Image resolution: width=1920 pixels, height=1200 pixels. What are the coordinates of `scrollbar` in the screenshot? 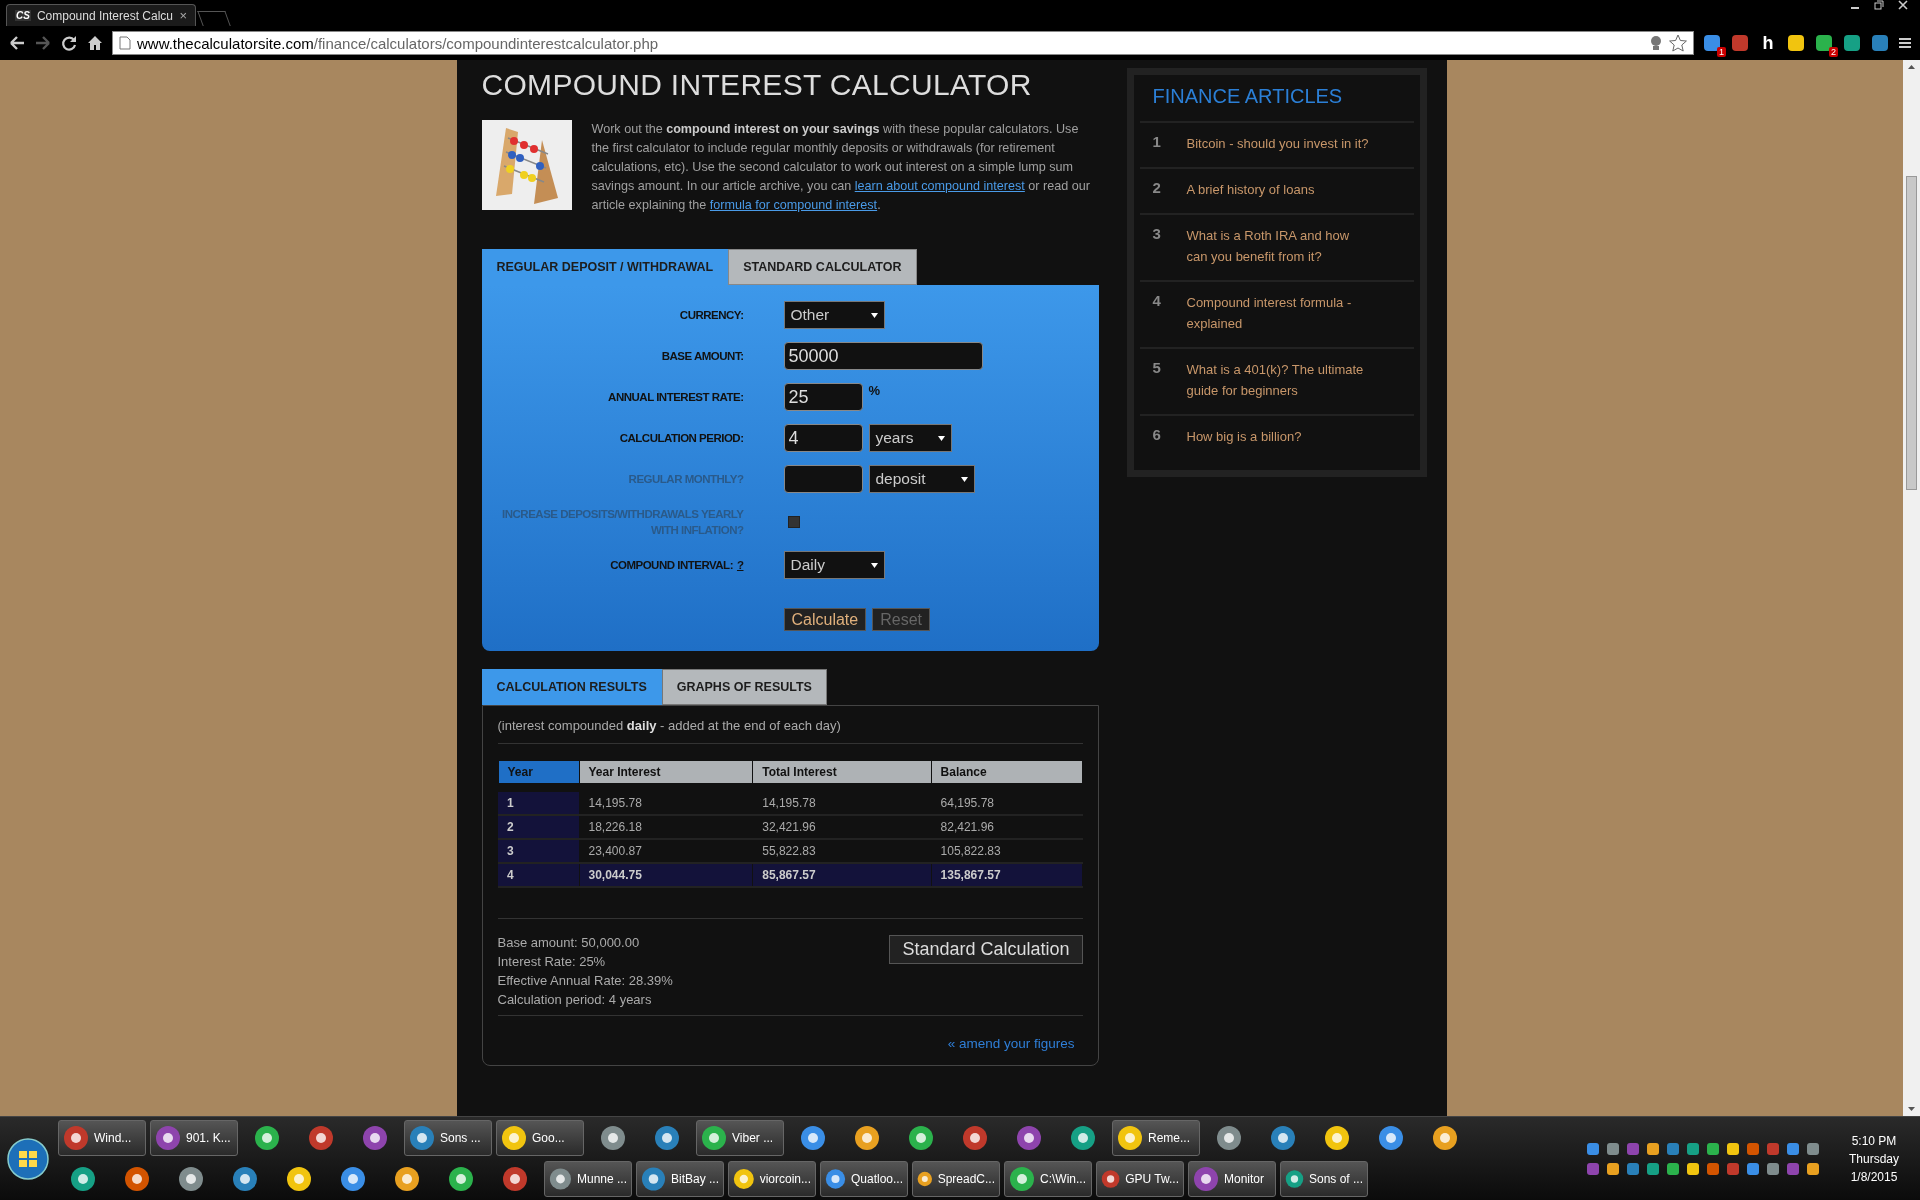 It's located at (1911, 588).